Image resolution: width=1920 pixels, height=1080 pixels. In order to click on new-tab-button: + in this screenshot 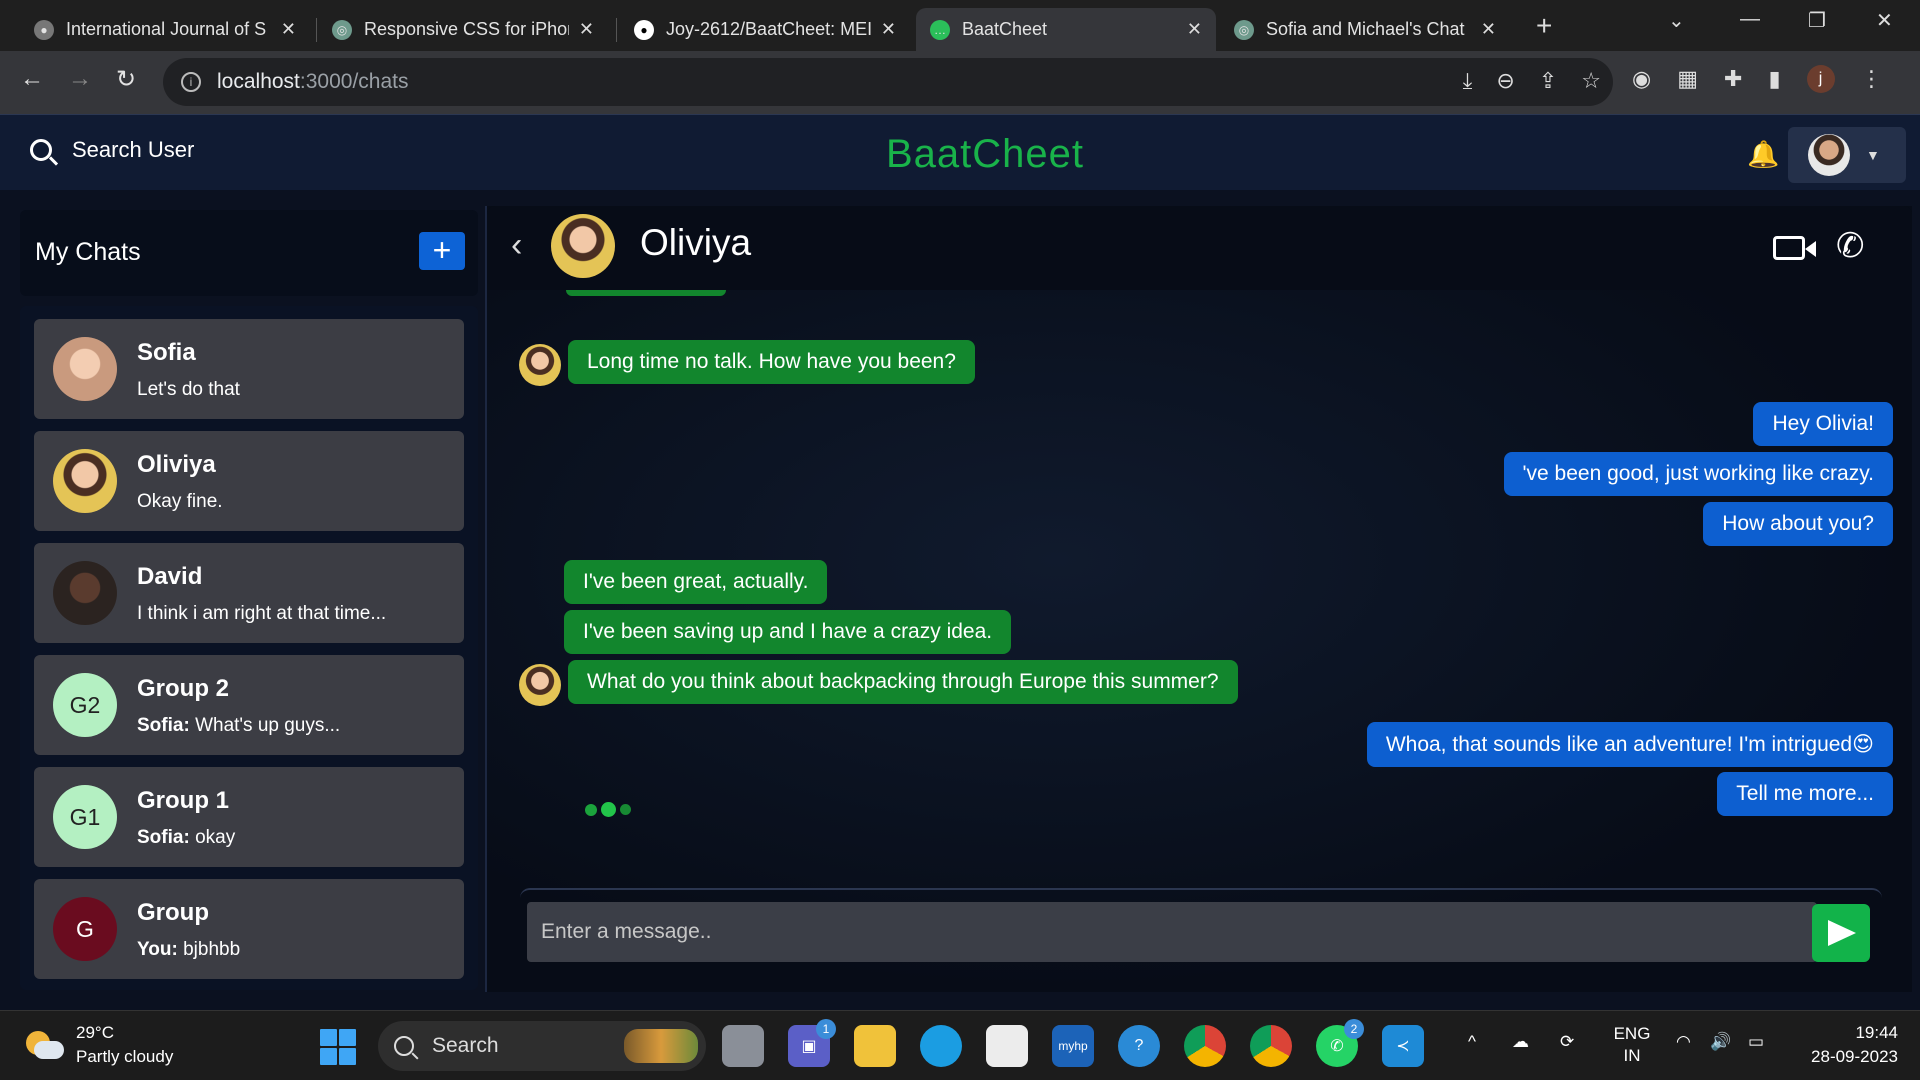, I will do `click(1544, 26)`.